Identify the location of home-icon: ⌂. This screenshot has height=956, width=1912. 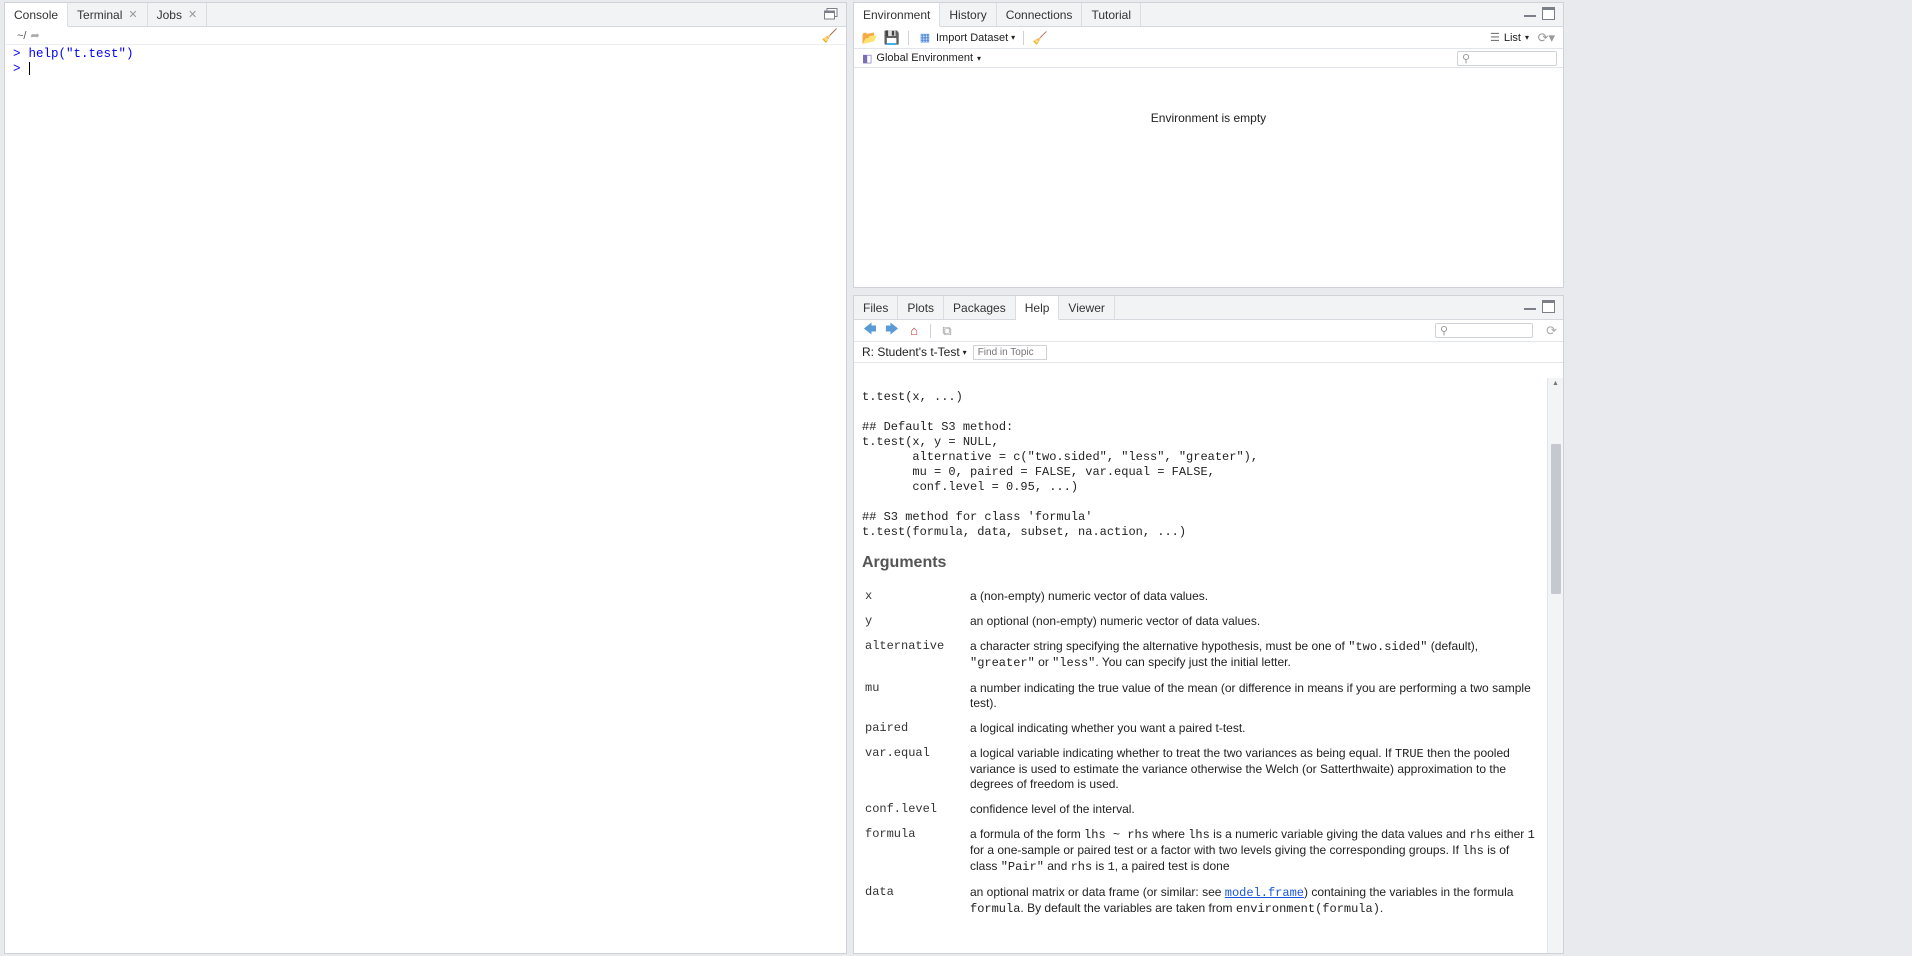
(914, 331).